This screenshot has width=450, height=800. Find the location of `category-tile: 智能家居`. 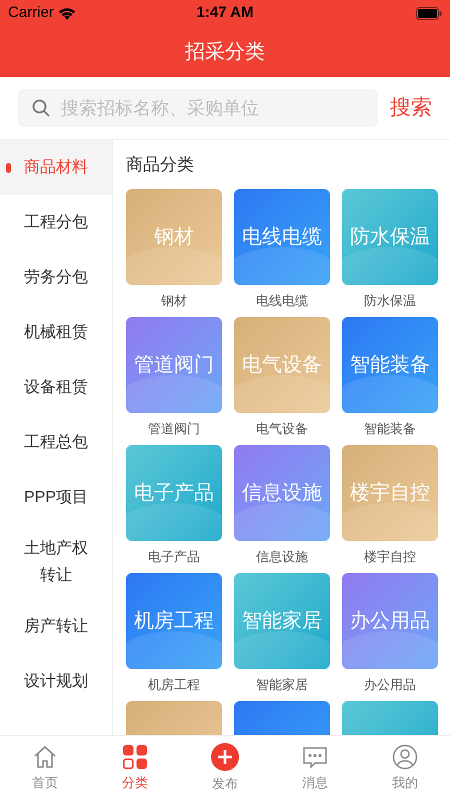

category-tile: 智能家居 is located at coordinates (282, 620).